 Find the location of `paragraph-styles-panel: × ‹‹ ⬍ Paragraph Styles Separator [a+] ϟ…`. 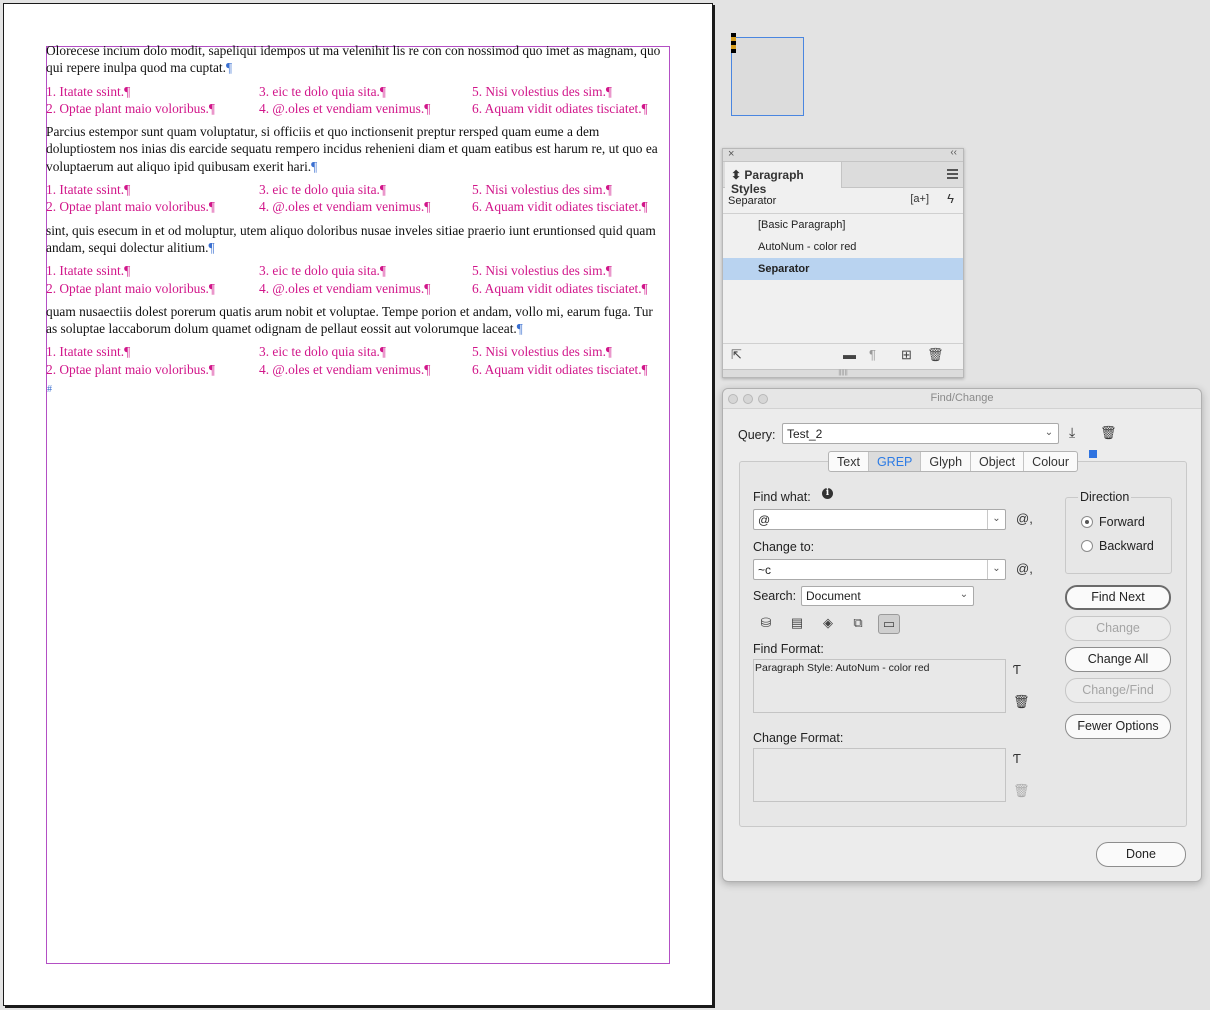

paragraph-styles-panel: × ‹‹ ⬍ Paragraph Styles Separator [a+] ϟ… is located at coordinates (843, 262).